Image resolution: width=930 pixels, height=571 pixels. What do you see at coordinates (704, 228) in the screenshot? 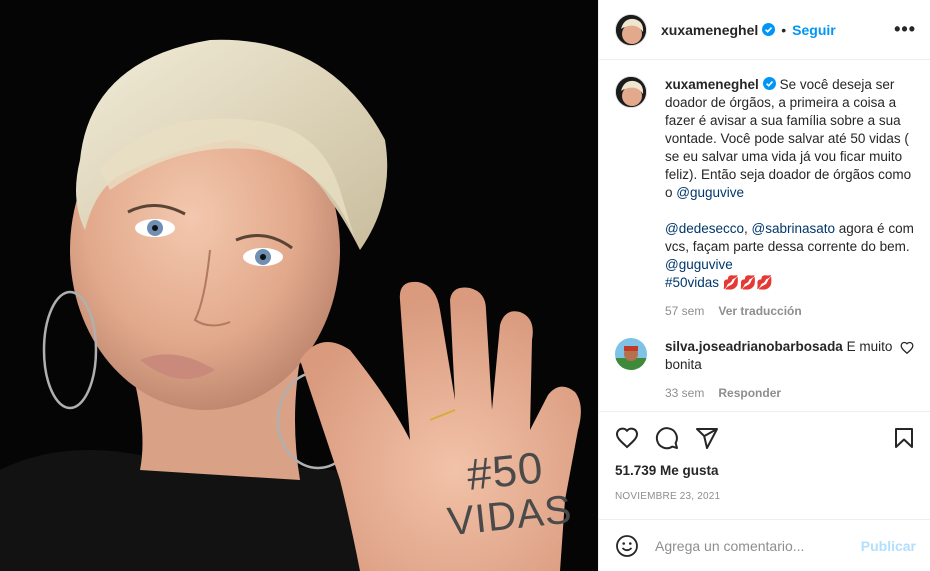
I see `mention-link: @dedesecco` at bounding box center [704, 228].